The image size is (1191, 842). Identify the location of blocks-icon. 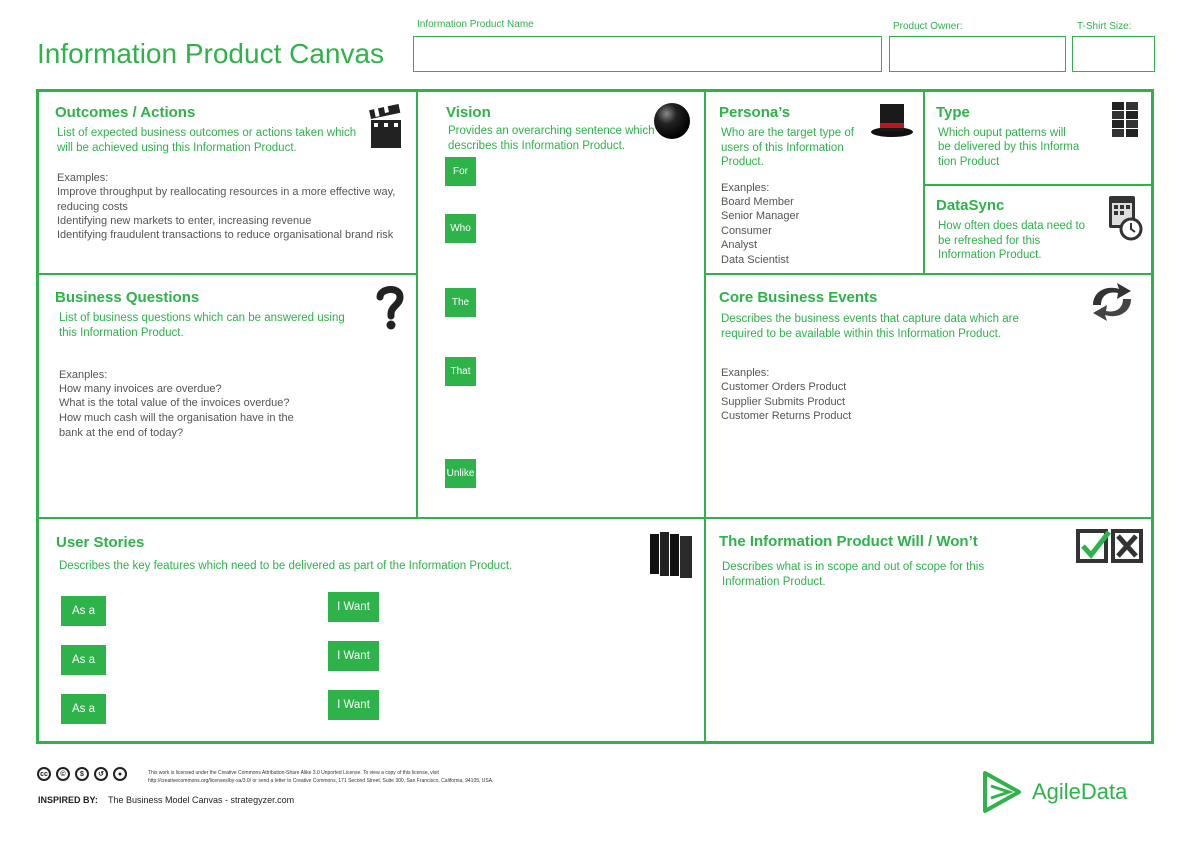
(1125, 119).